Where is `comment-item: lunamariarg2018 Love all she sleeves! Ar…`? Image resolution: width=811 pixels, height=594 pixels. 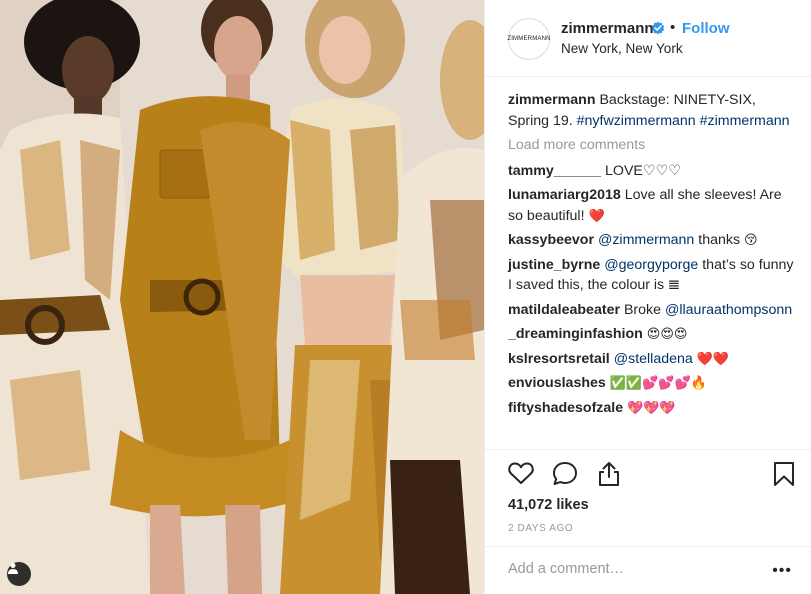
comment-item: lunamariarg2018 Love all she sleeves! Ar… is located at coordinates (654, 205).